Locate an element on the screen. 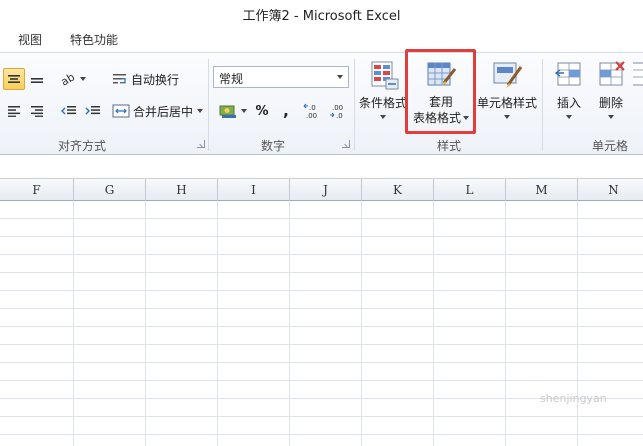 The image size is (643, 446). comma-style-button: , is located at coordinates (286, 111).